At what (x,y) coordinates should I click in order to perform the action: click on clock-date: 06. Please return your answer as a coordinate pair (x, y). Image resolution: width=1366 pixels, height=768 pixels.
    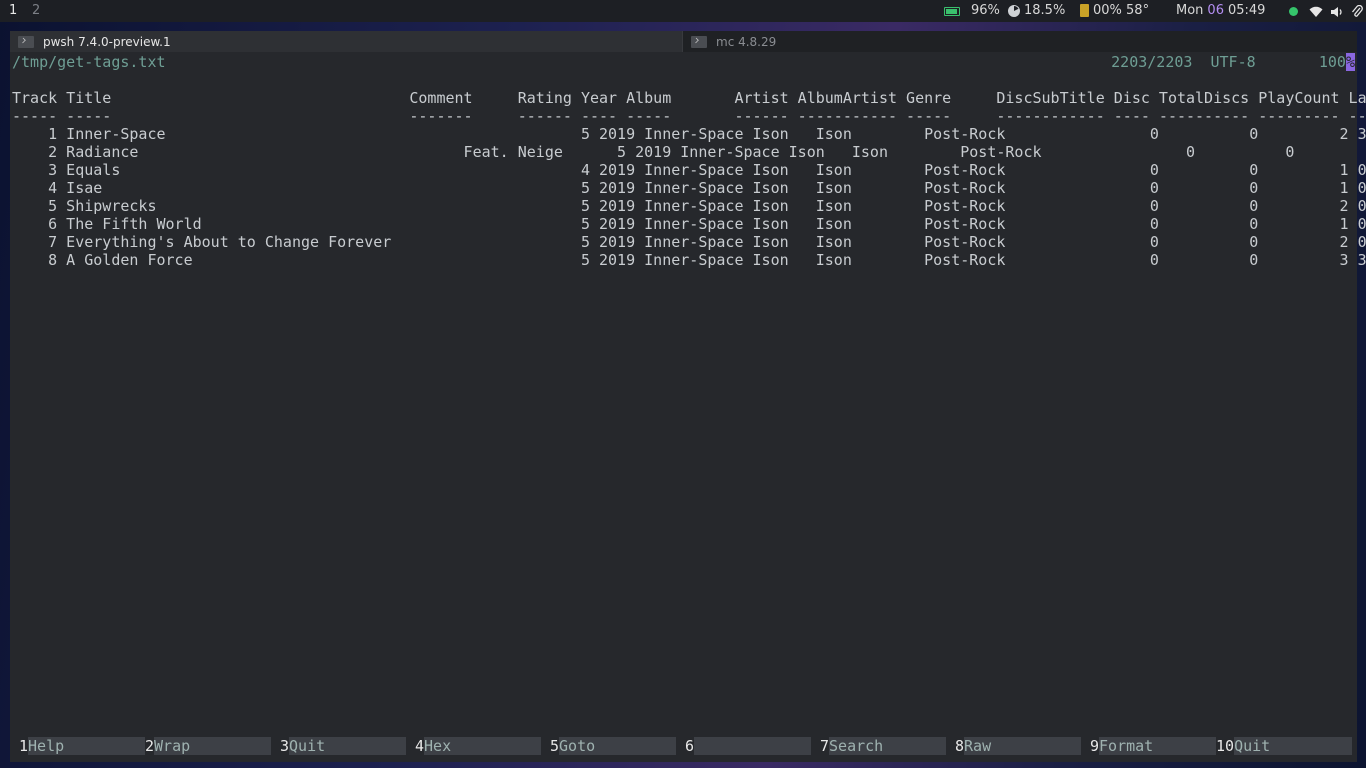
    Looking at the image, I should click on (1215, 10).